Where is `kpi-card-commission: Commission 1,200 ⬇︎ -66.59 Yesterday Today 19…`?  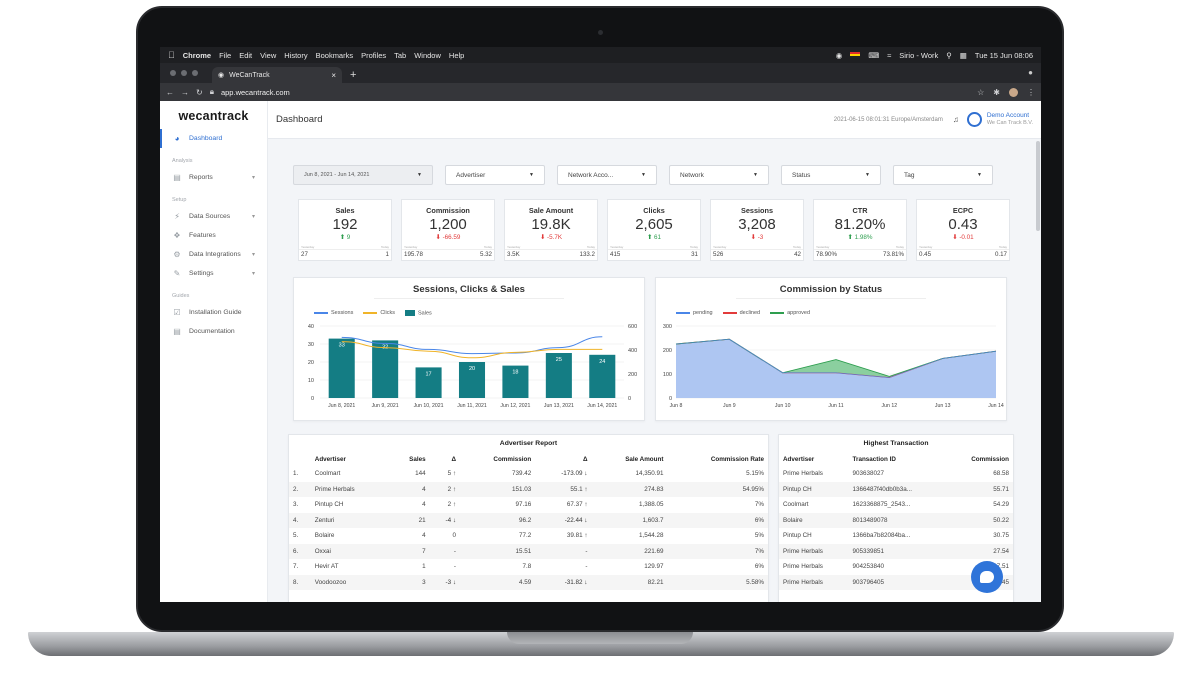
kpi-card-commission: Commission 1,200 ⬇︎ -66.59 Yesterday Today 19… is located at coordinates (448, 230).